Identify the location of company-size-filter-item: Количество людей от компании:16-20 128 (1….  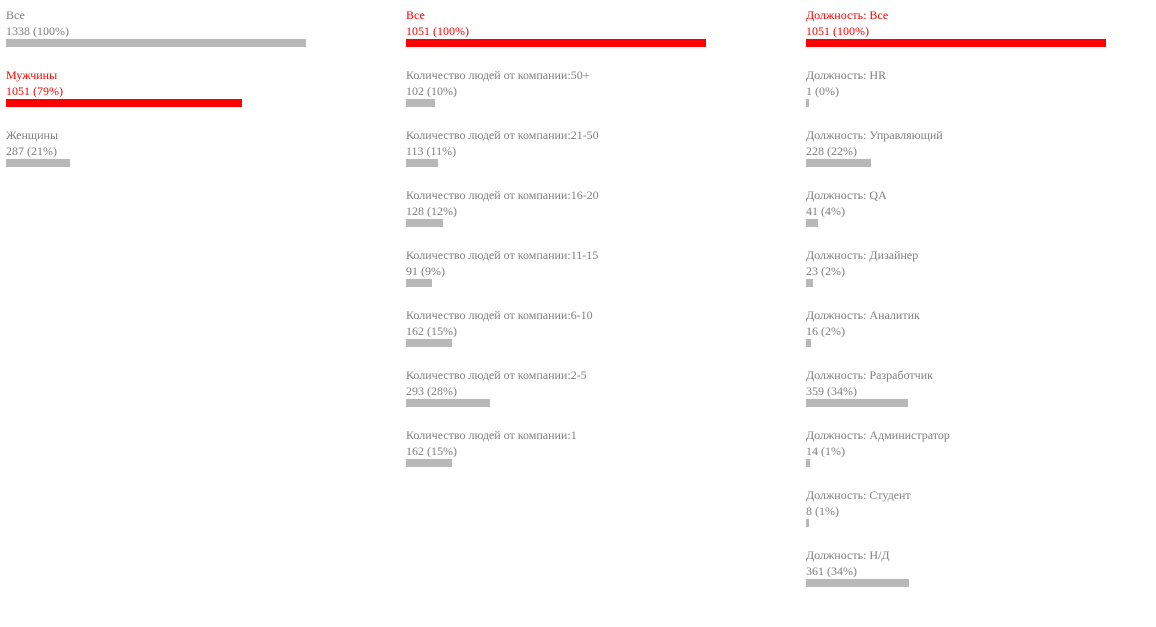
(566, 217).